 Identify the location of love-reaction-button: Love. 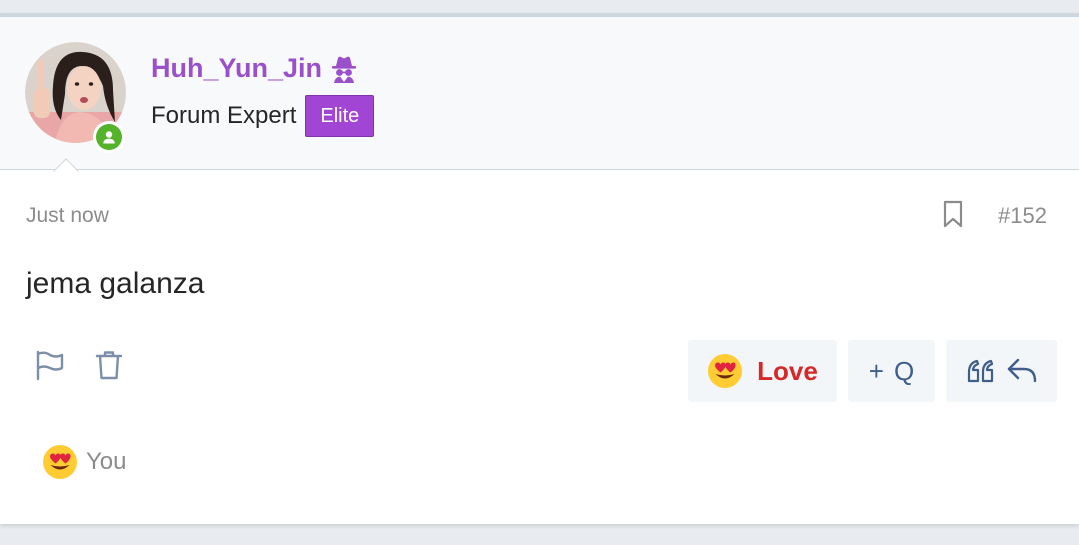
(762, 371).